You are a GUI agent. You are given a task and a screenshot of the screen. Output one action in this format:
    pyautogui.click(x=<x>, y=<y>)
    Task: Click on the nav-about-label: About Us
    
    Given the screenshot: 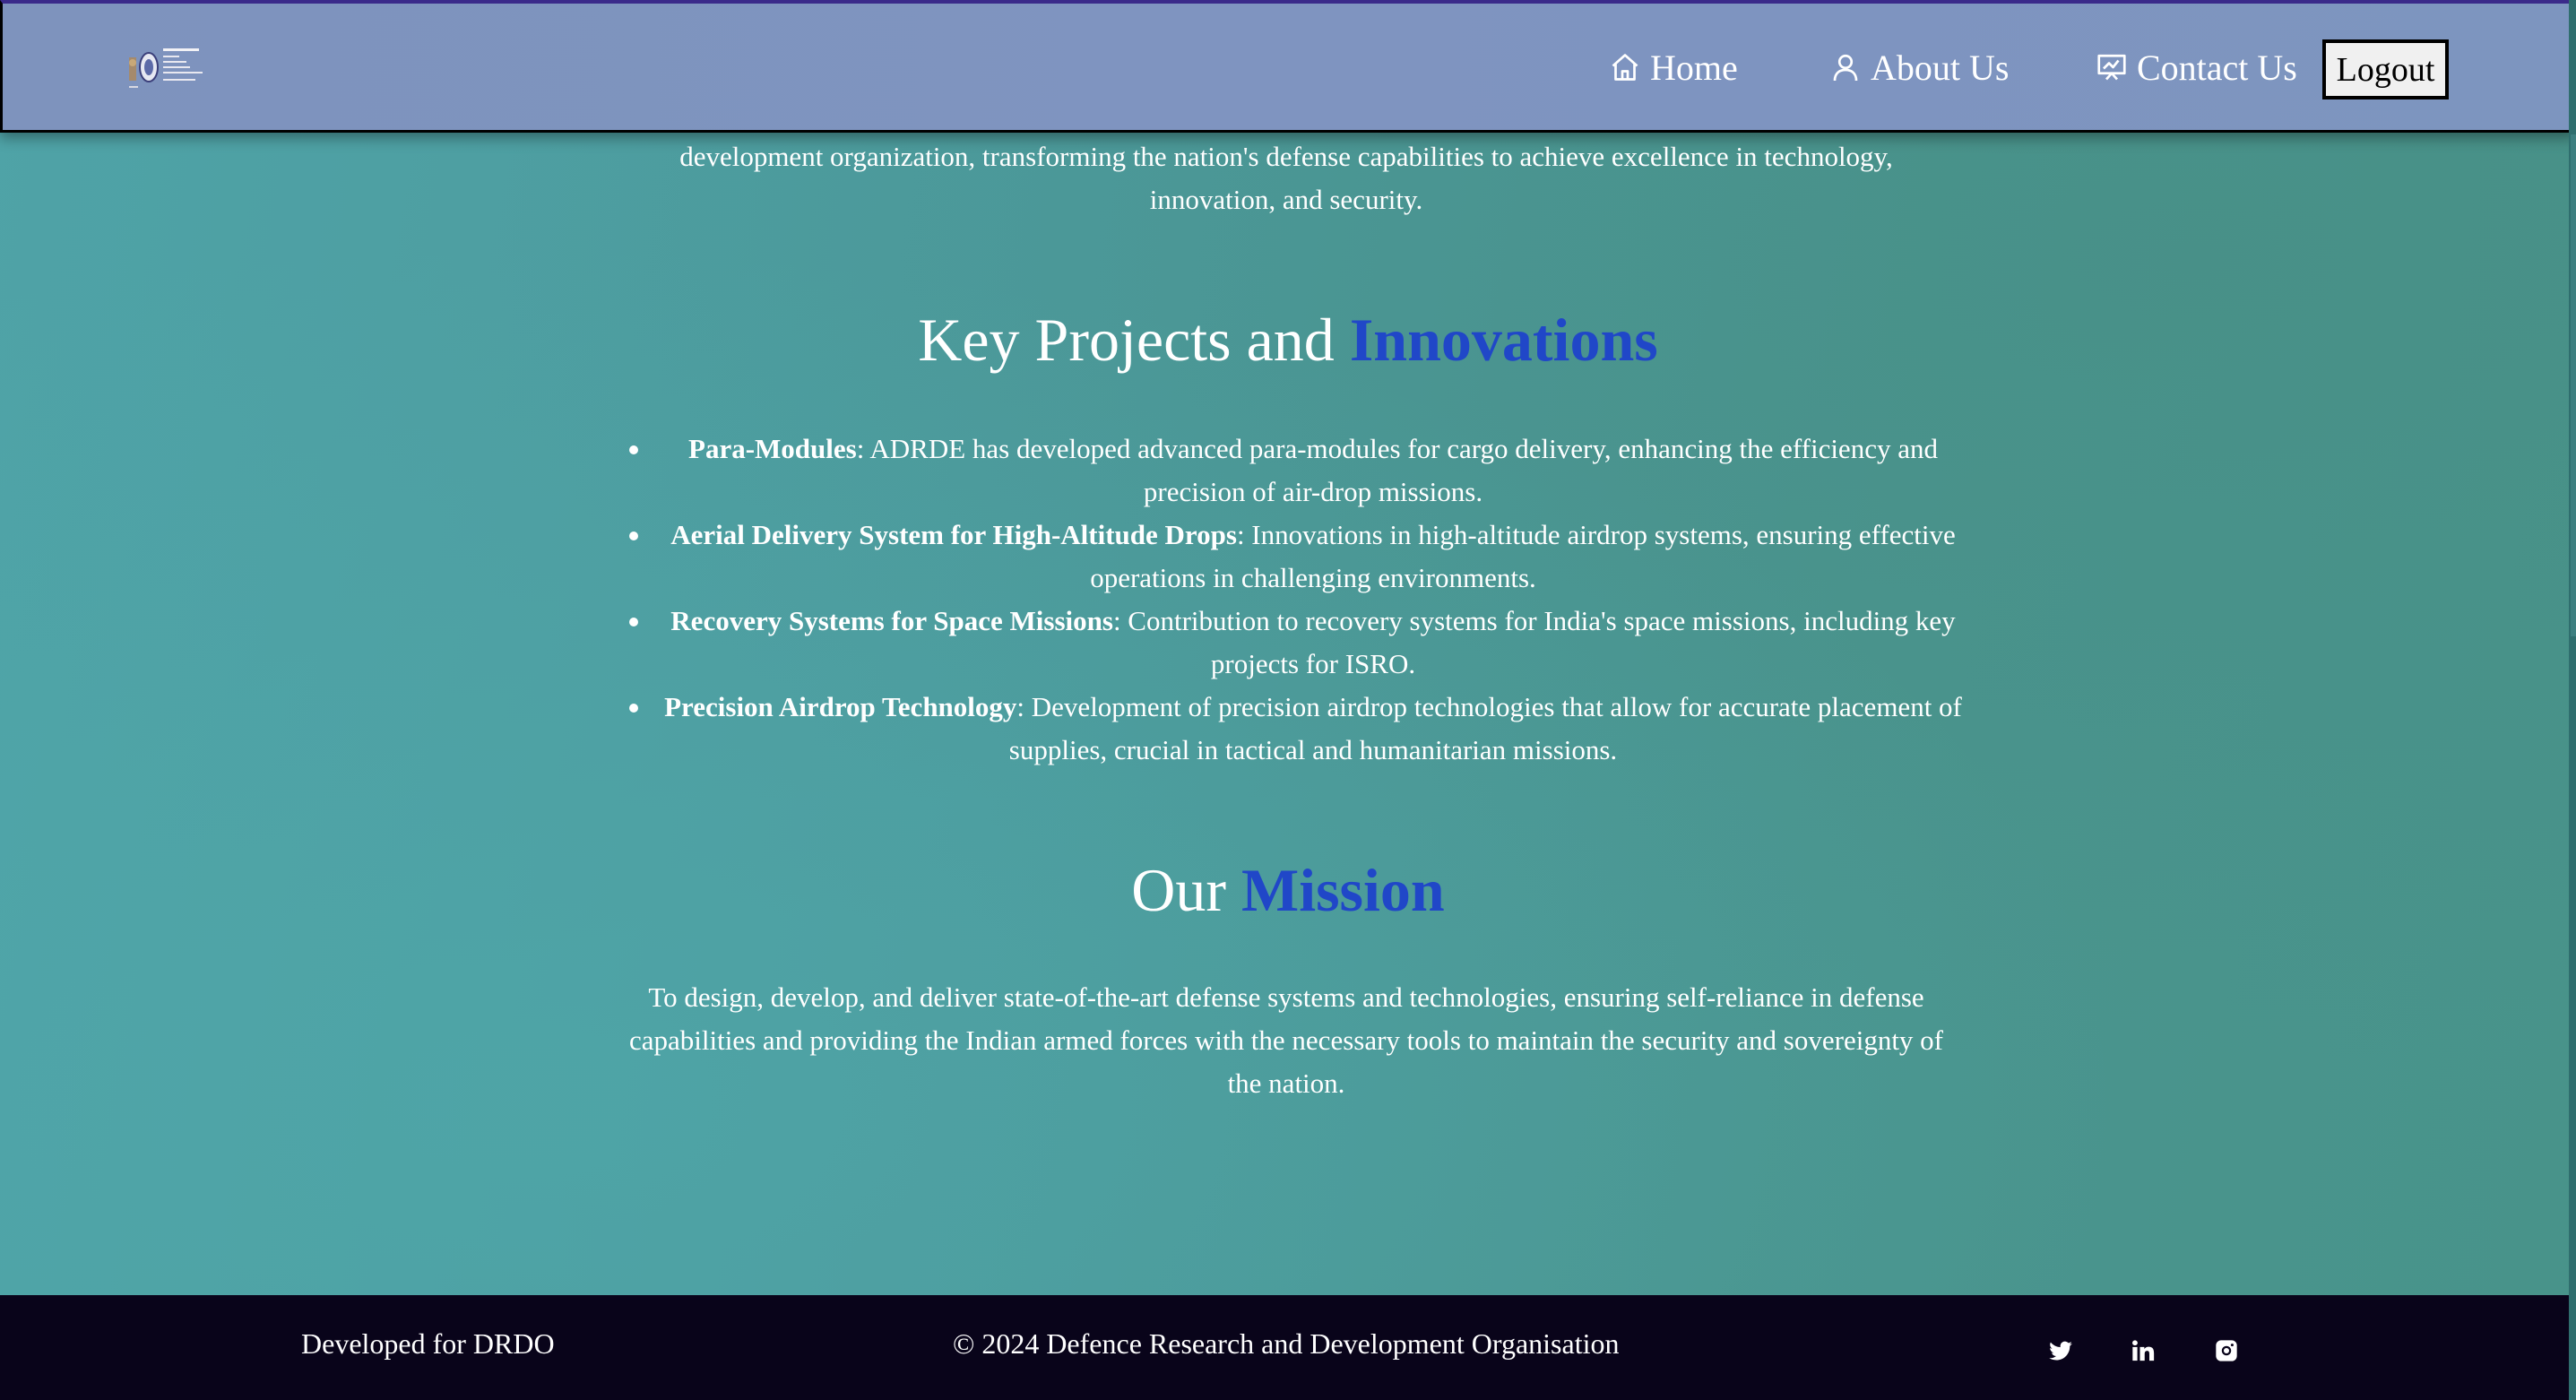 What is the action you would take?
    pyautogui.click(x=1940, y=68)
    